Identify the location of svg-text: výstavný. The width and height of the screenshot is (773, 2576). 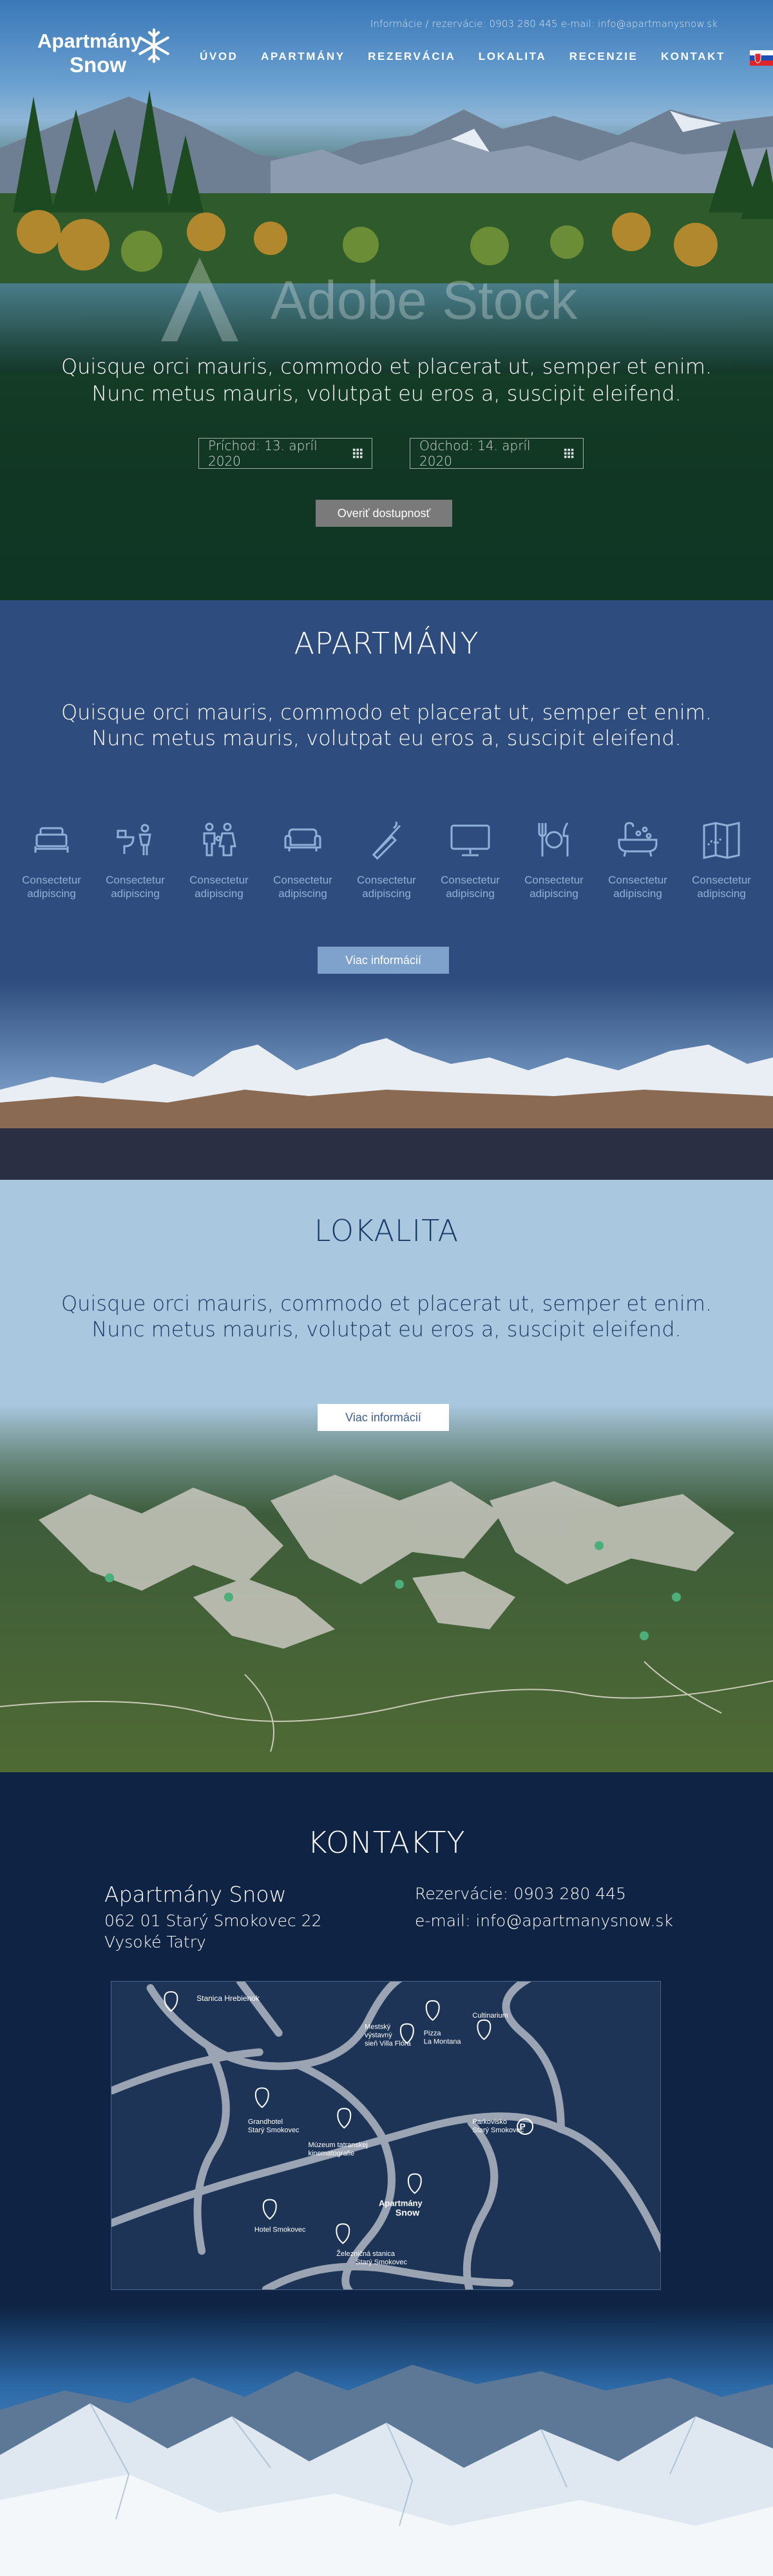
(379, 2036).